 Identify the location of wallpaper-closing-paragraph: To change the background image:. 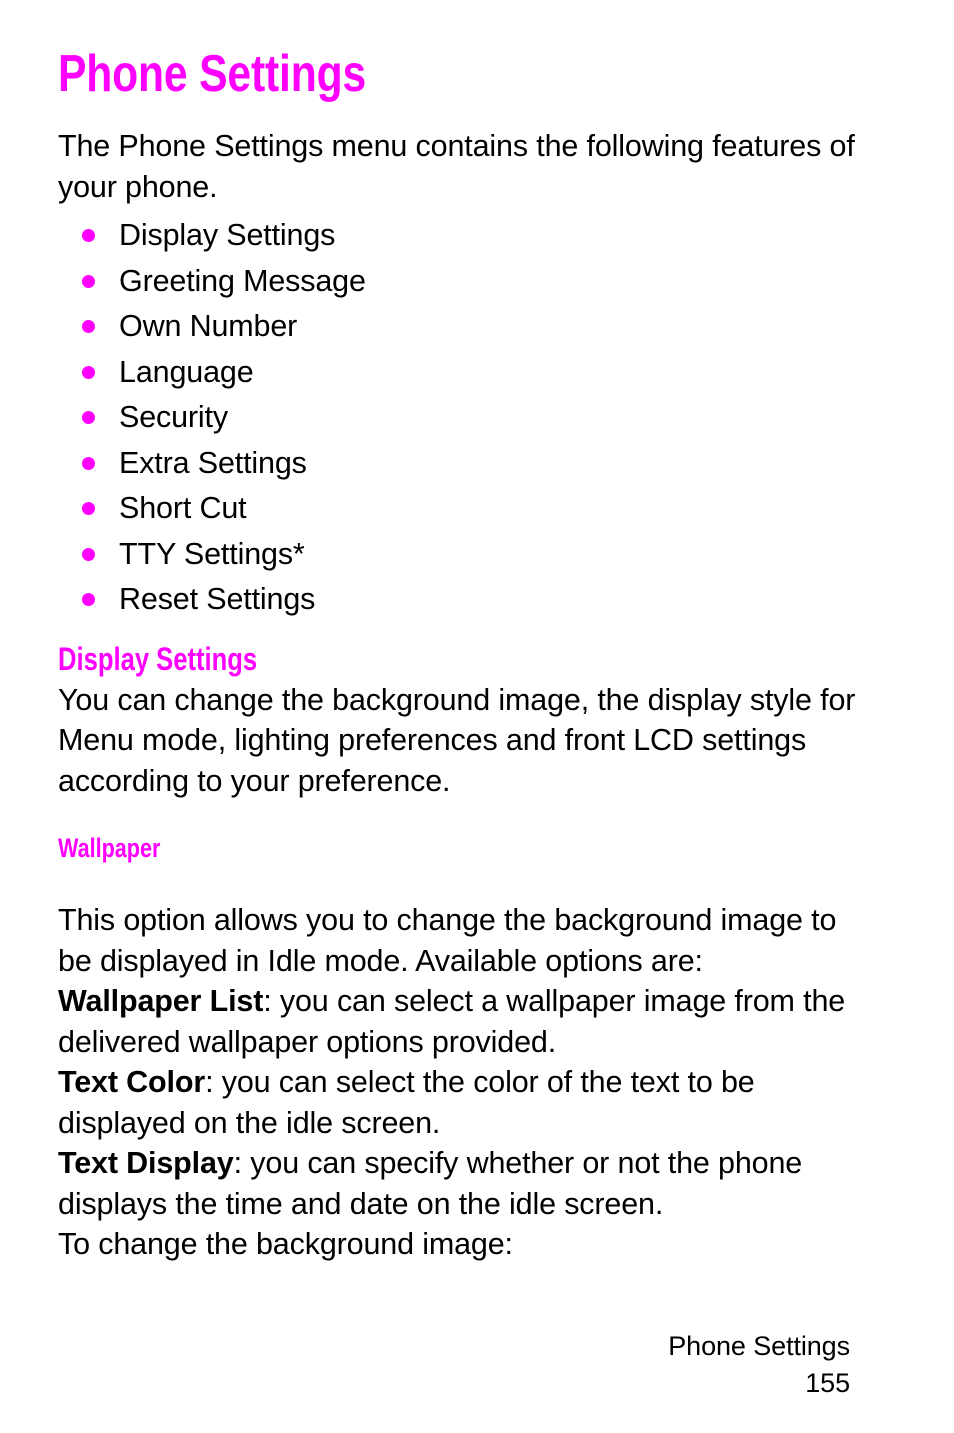
(285, 1244).